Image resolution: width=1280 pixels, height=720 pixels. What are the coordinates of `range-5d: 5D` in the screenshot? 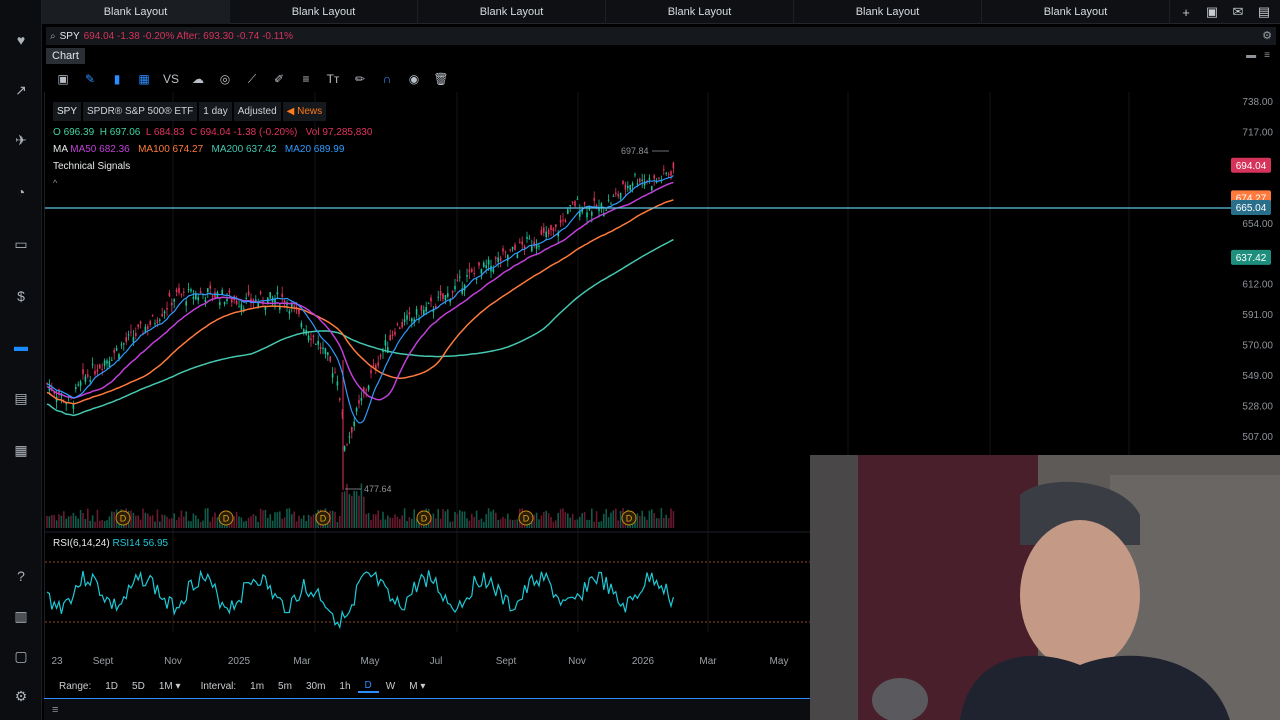 It's located at (138, 686).